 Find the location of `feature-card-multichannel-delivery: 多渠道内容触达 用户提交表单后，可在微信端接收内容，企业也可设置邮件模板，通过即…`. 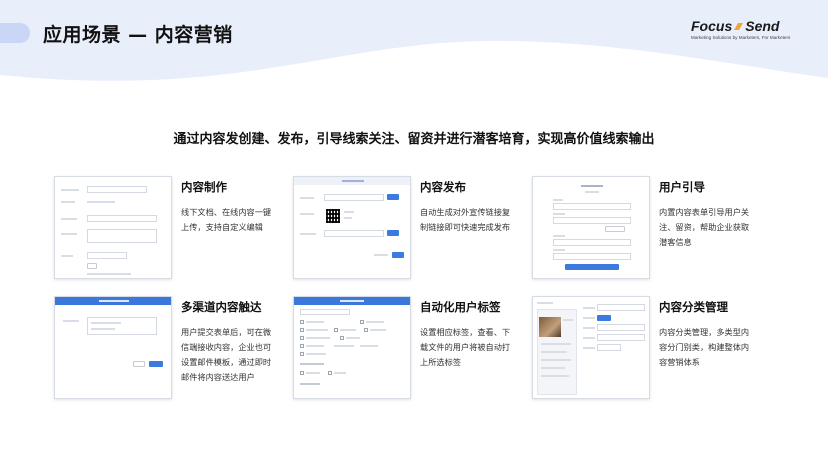

feature-card-multichannel-delivery: 多渠道内容触达 用户提交表单后，可在微信端接收内容，企业也可设置邮件模板，通过即… is located at coordinates (184, 348).